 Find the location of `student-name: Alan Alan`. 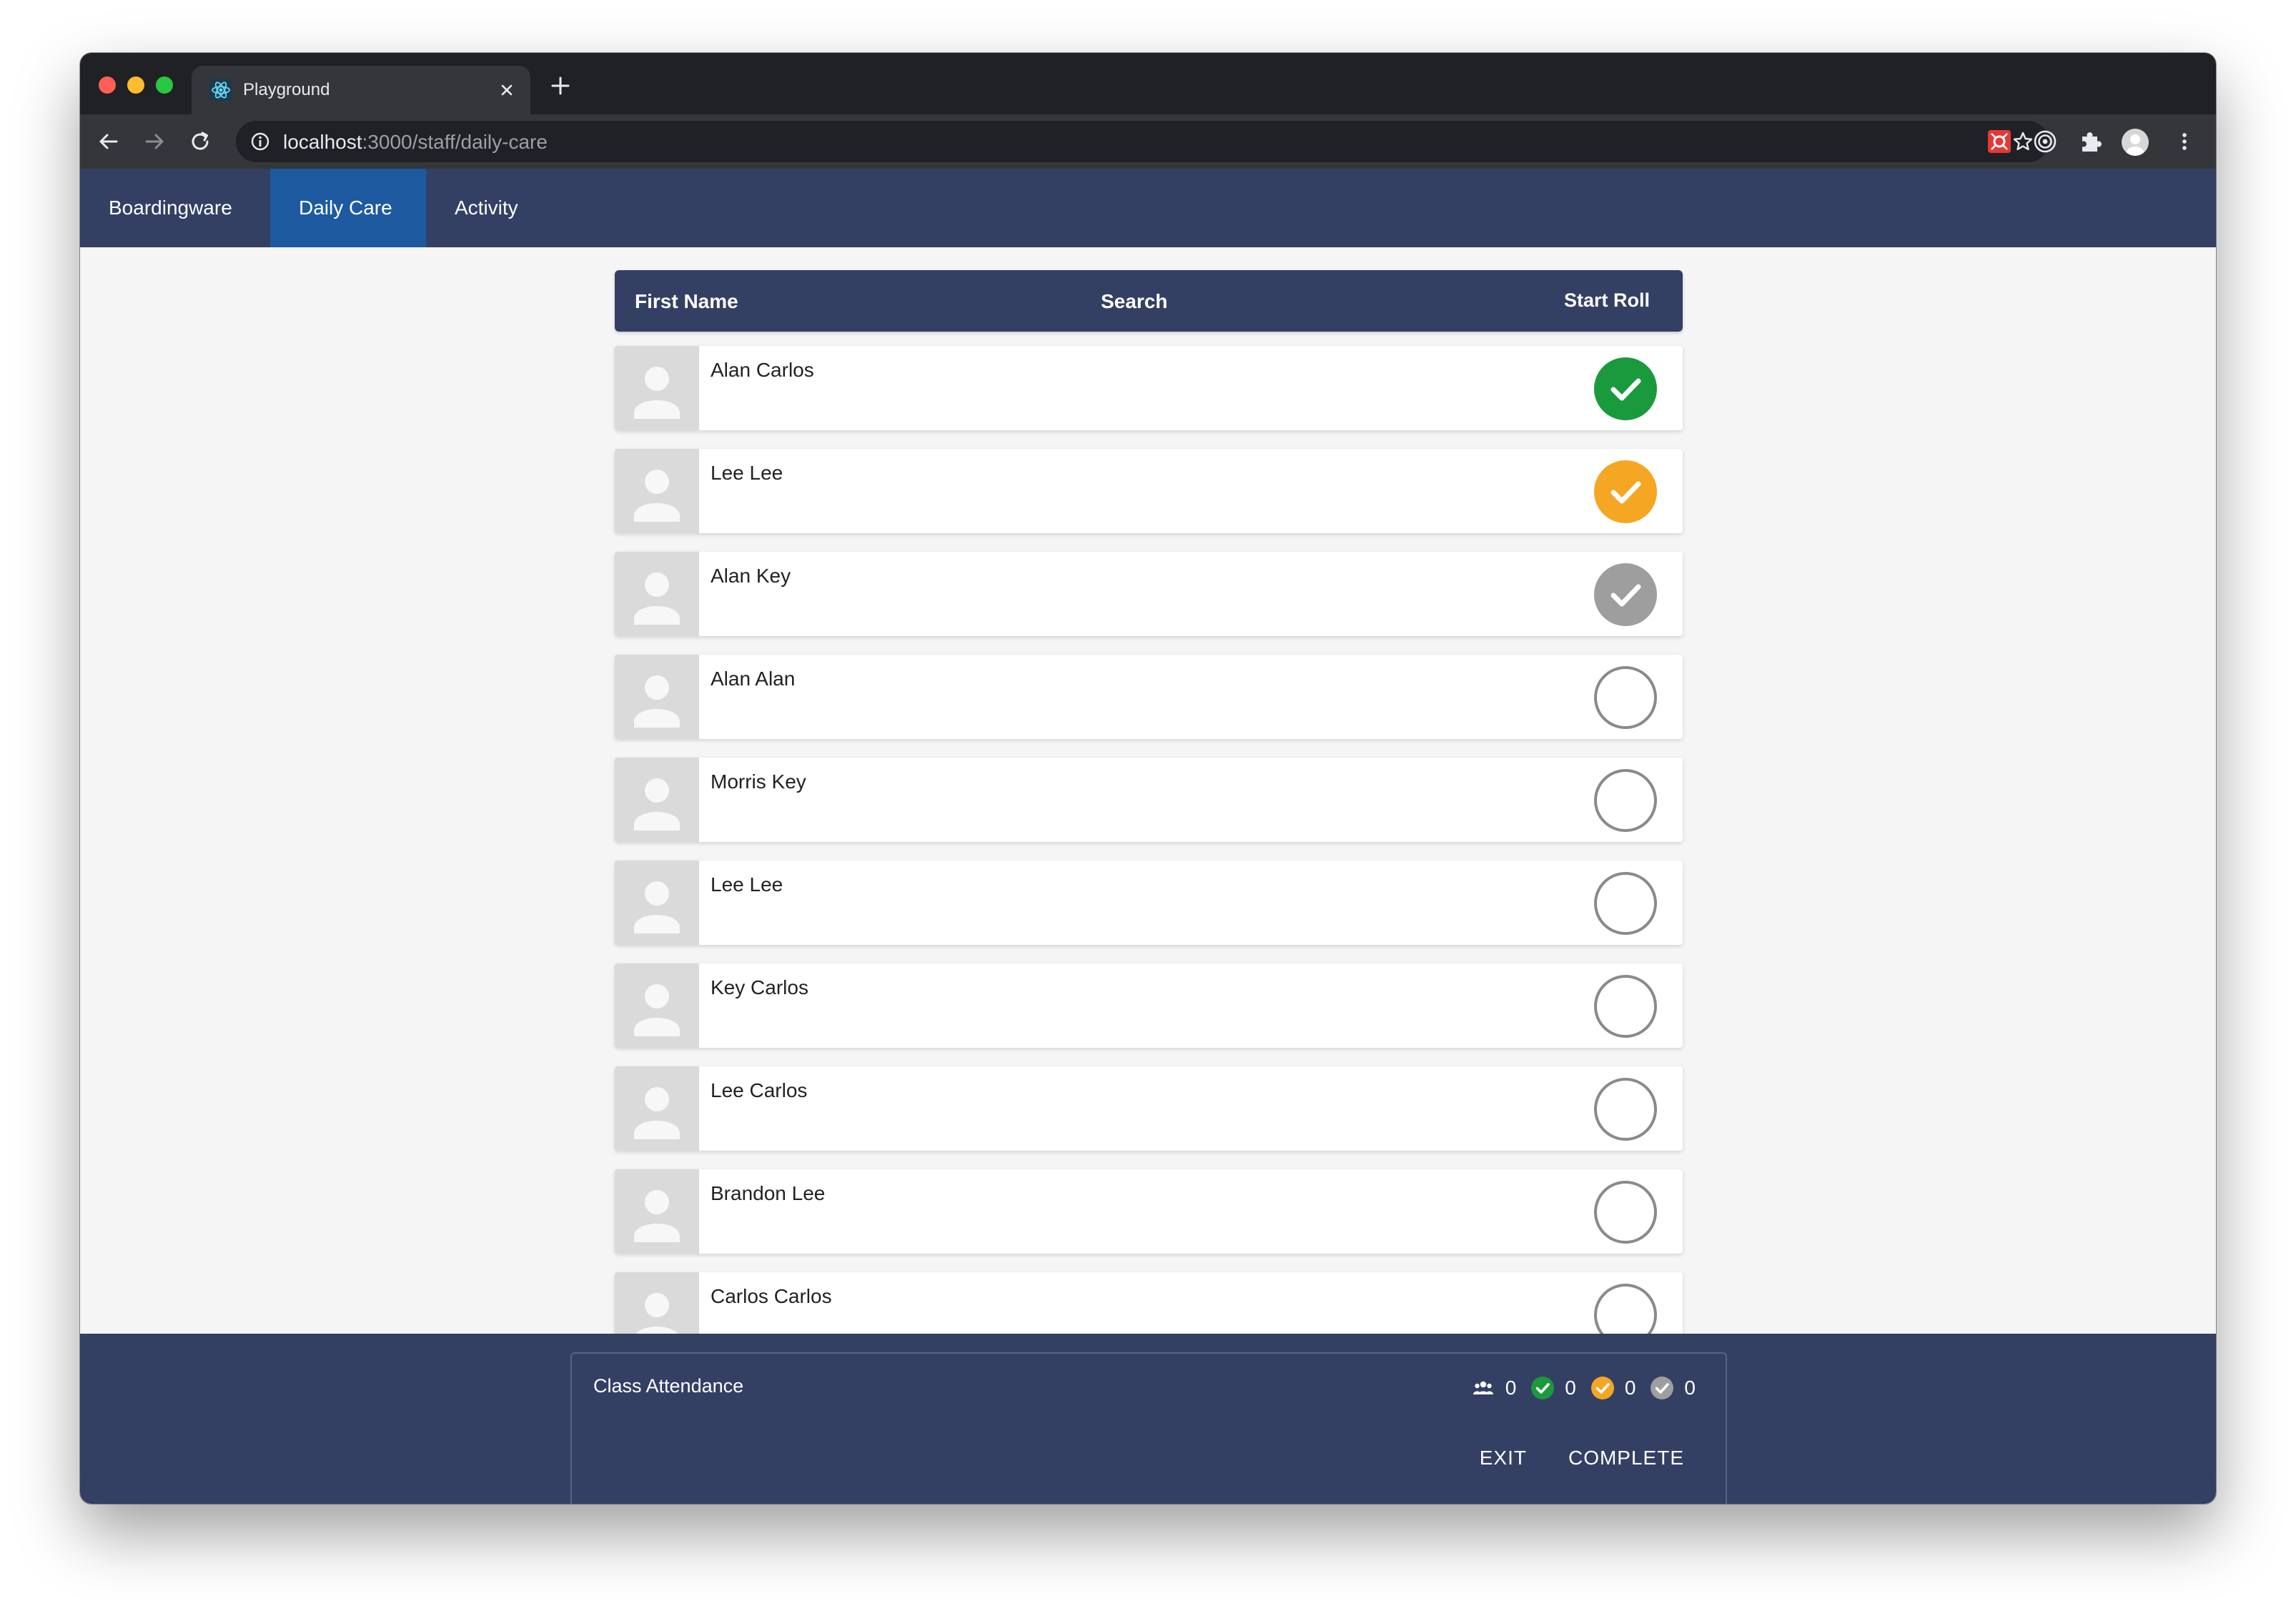

student-name: Alan Alan is located at coordinates (753, 679).